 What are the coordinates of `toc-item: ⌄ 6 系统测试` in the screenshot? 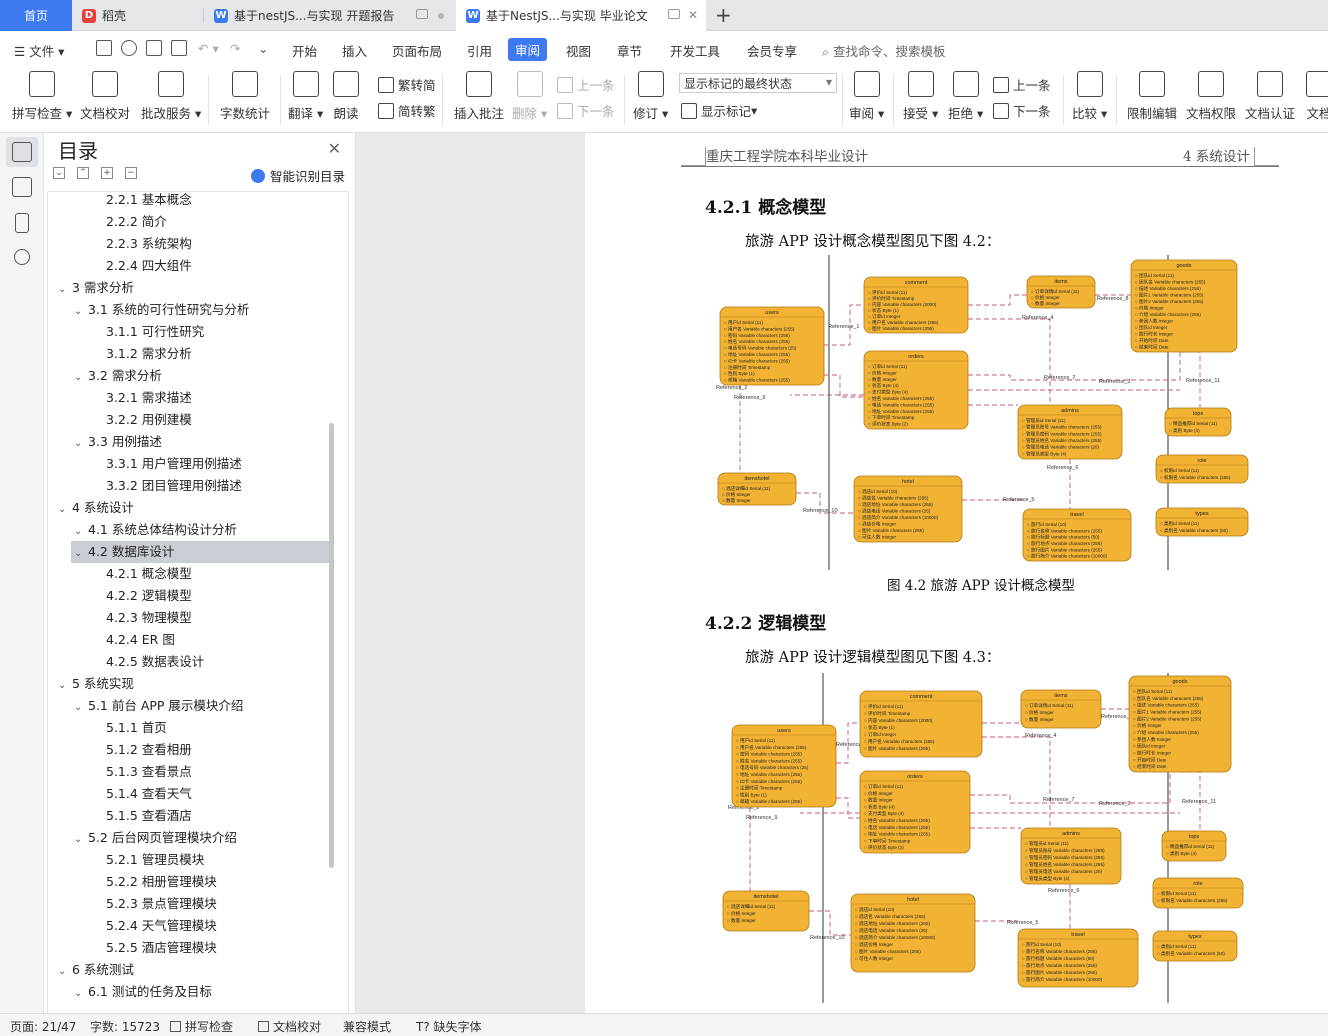 It's located at (189, 970).